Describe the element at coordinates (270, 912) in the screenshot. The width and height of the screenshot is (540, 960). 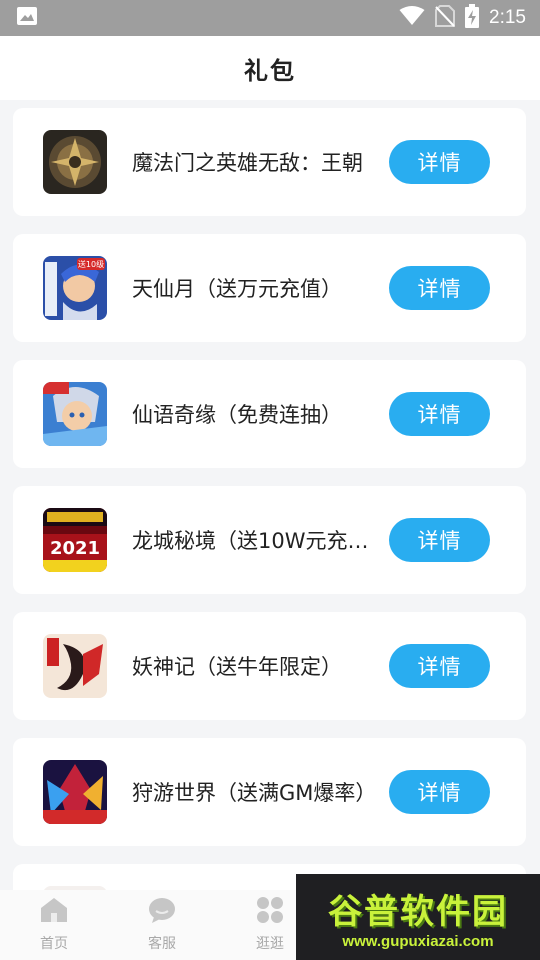
I see `grid-icon` at that location.